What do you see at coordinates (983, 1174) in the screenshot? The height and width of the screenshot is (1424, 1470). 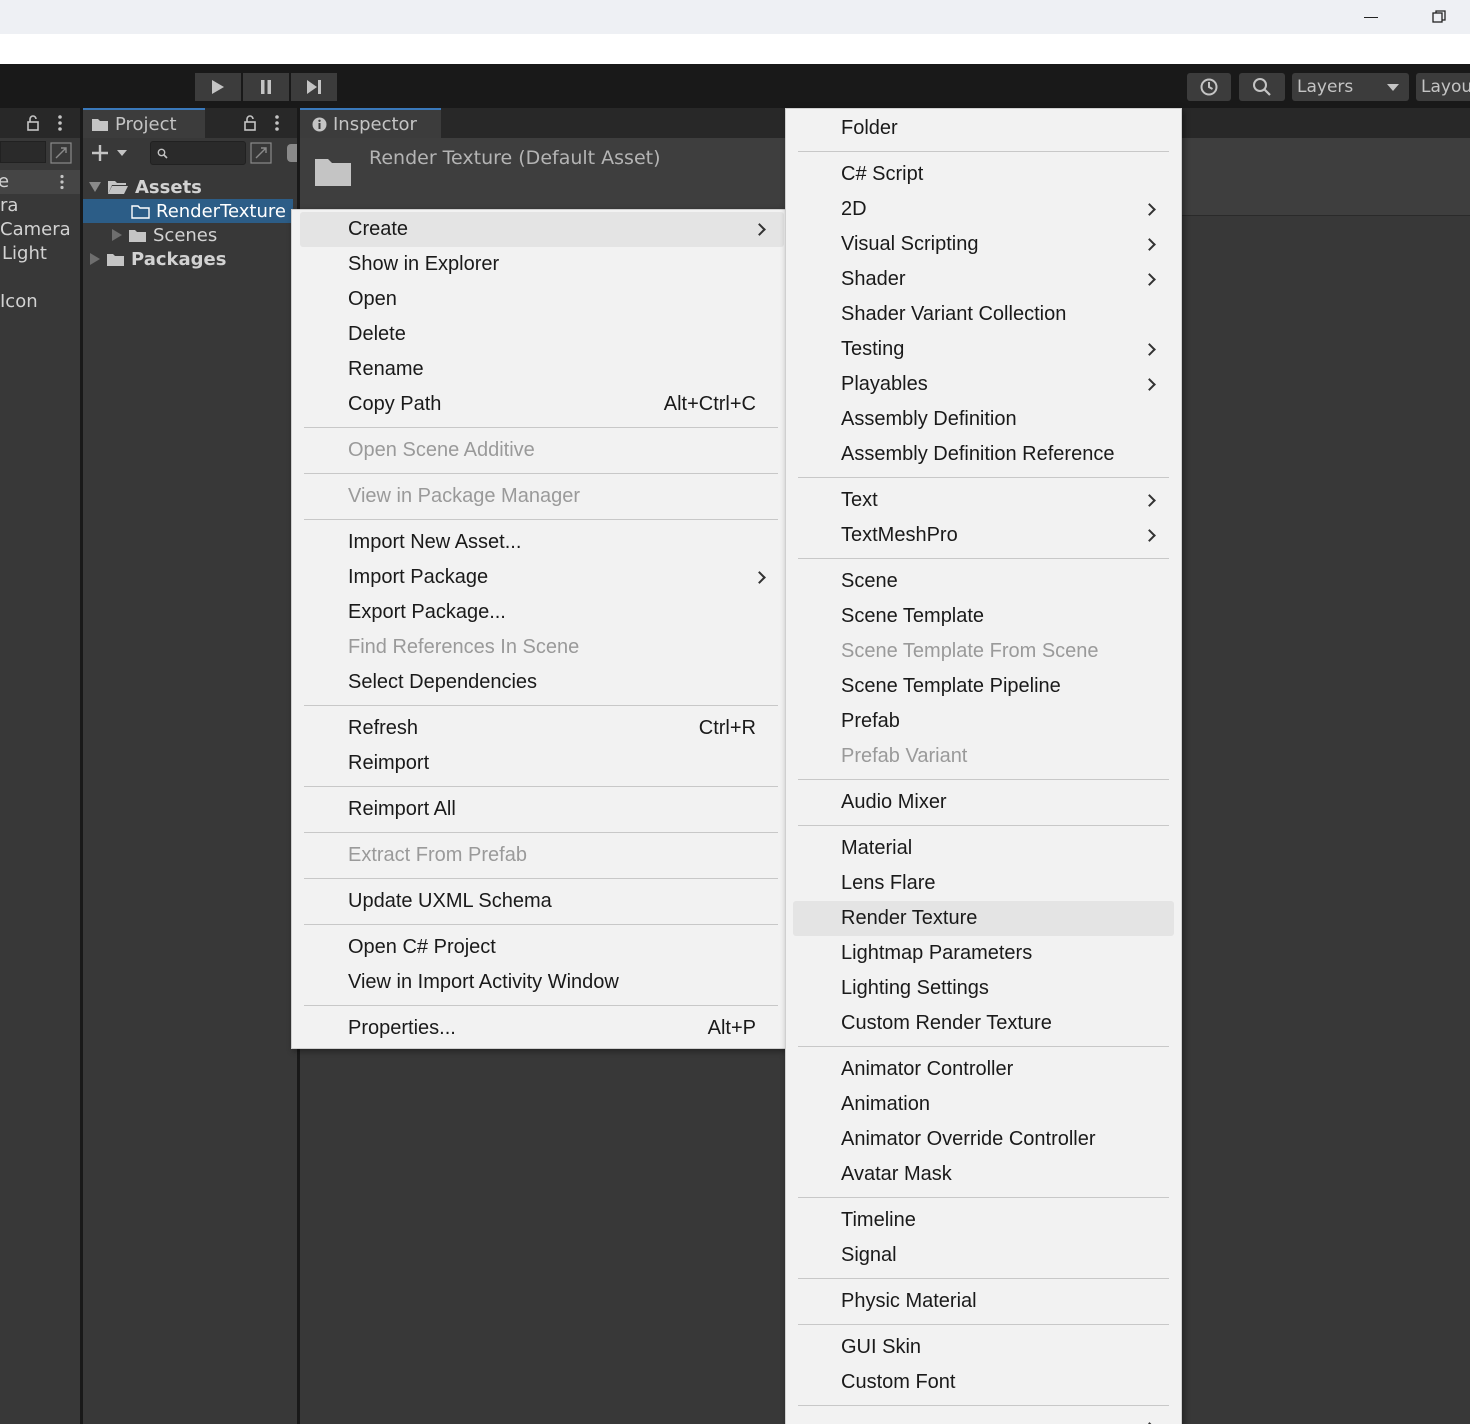 I see `menu-item-avatar-mask: Avatar Mask` at bounding box center [983, 1174].